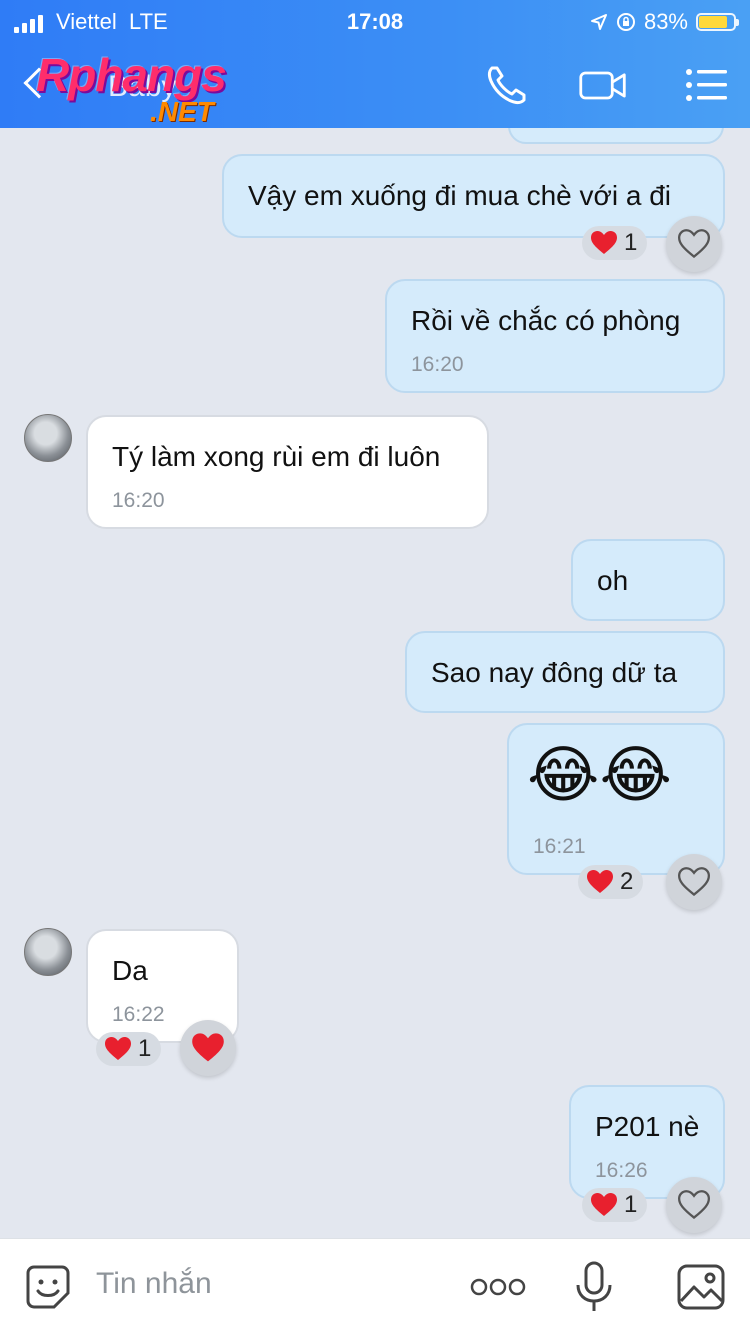  Describe the element at coordinates (507, 85) in the screenshot. I see `phone-call-icon` at that location.